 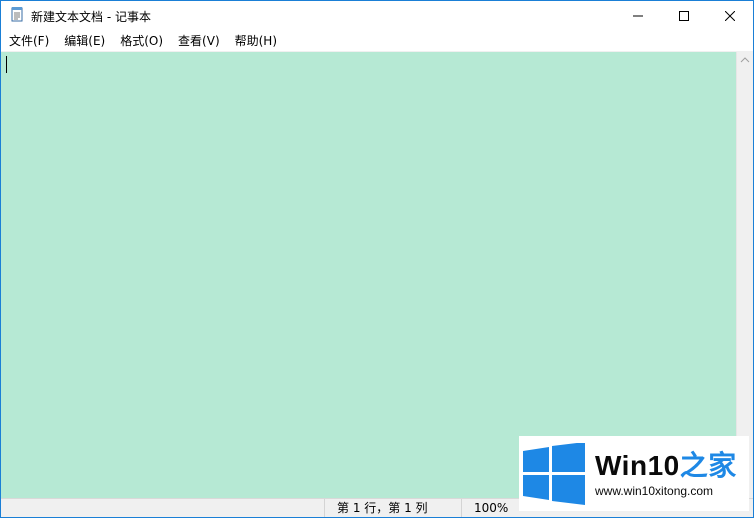 I want to click on minimize-icon, so click(x=638, y=16).